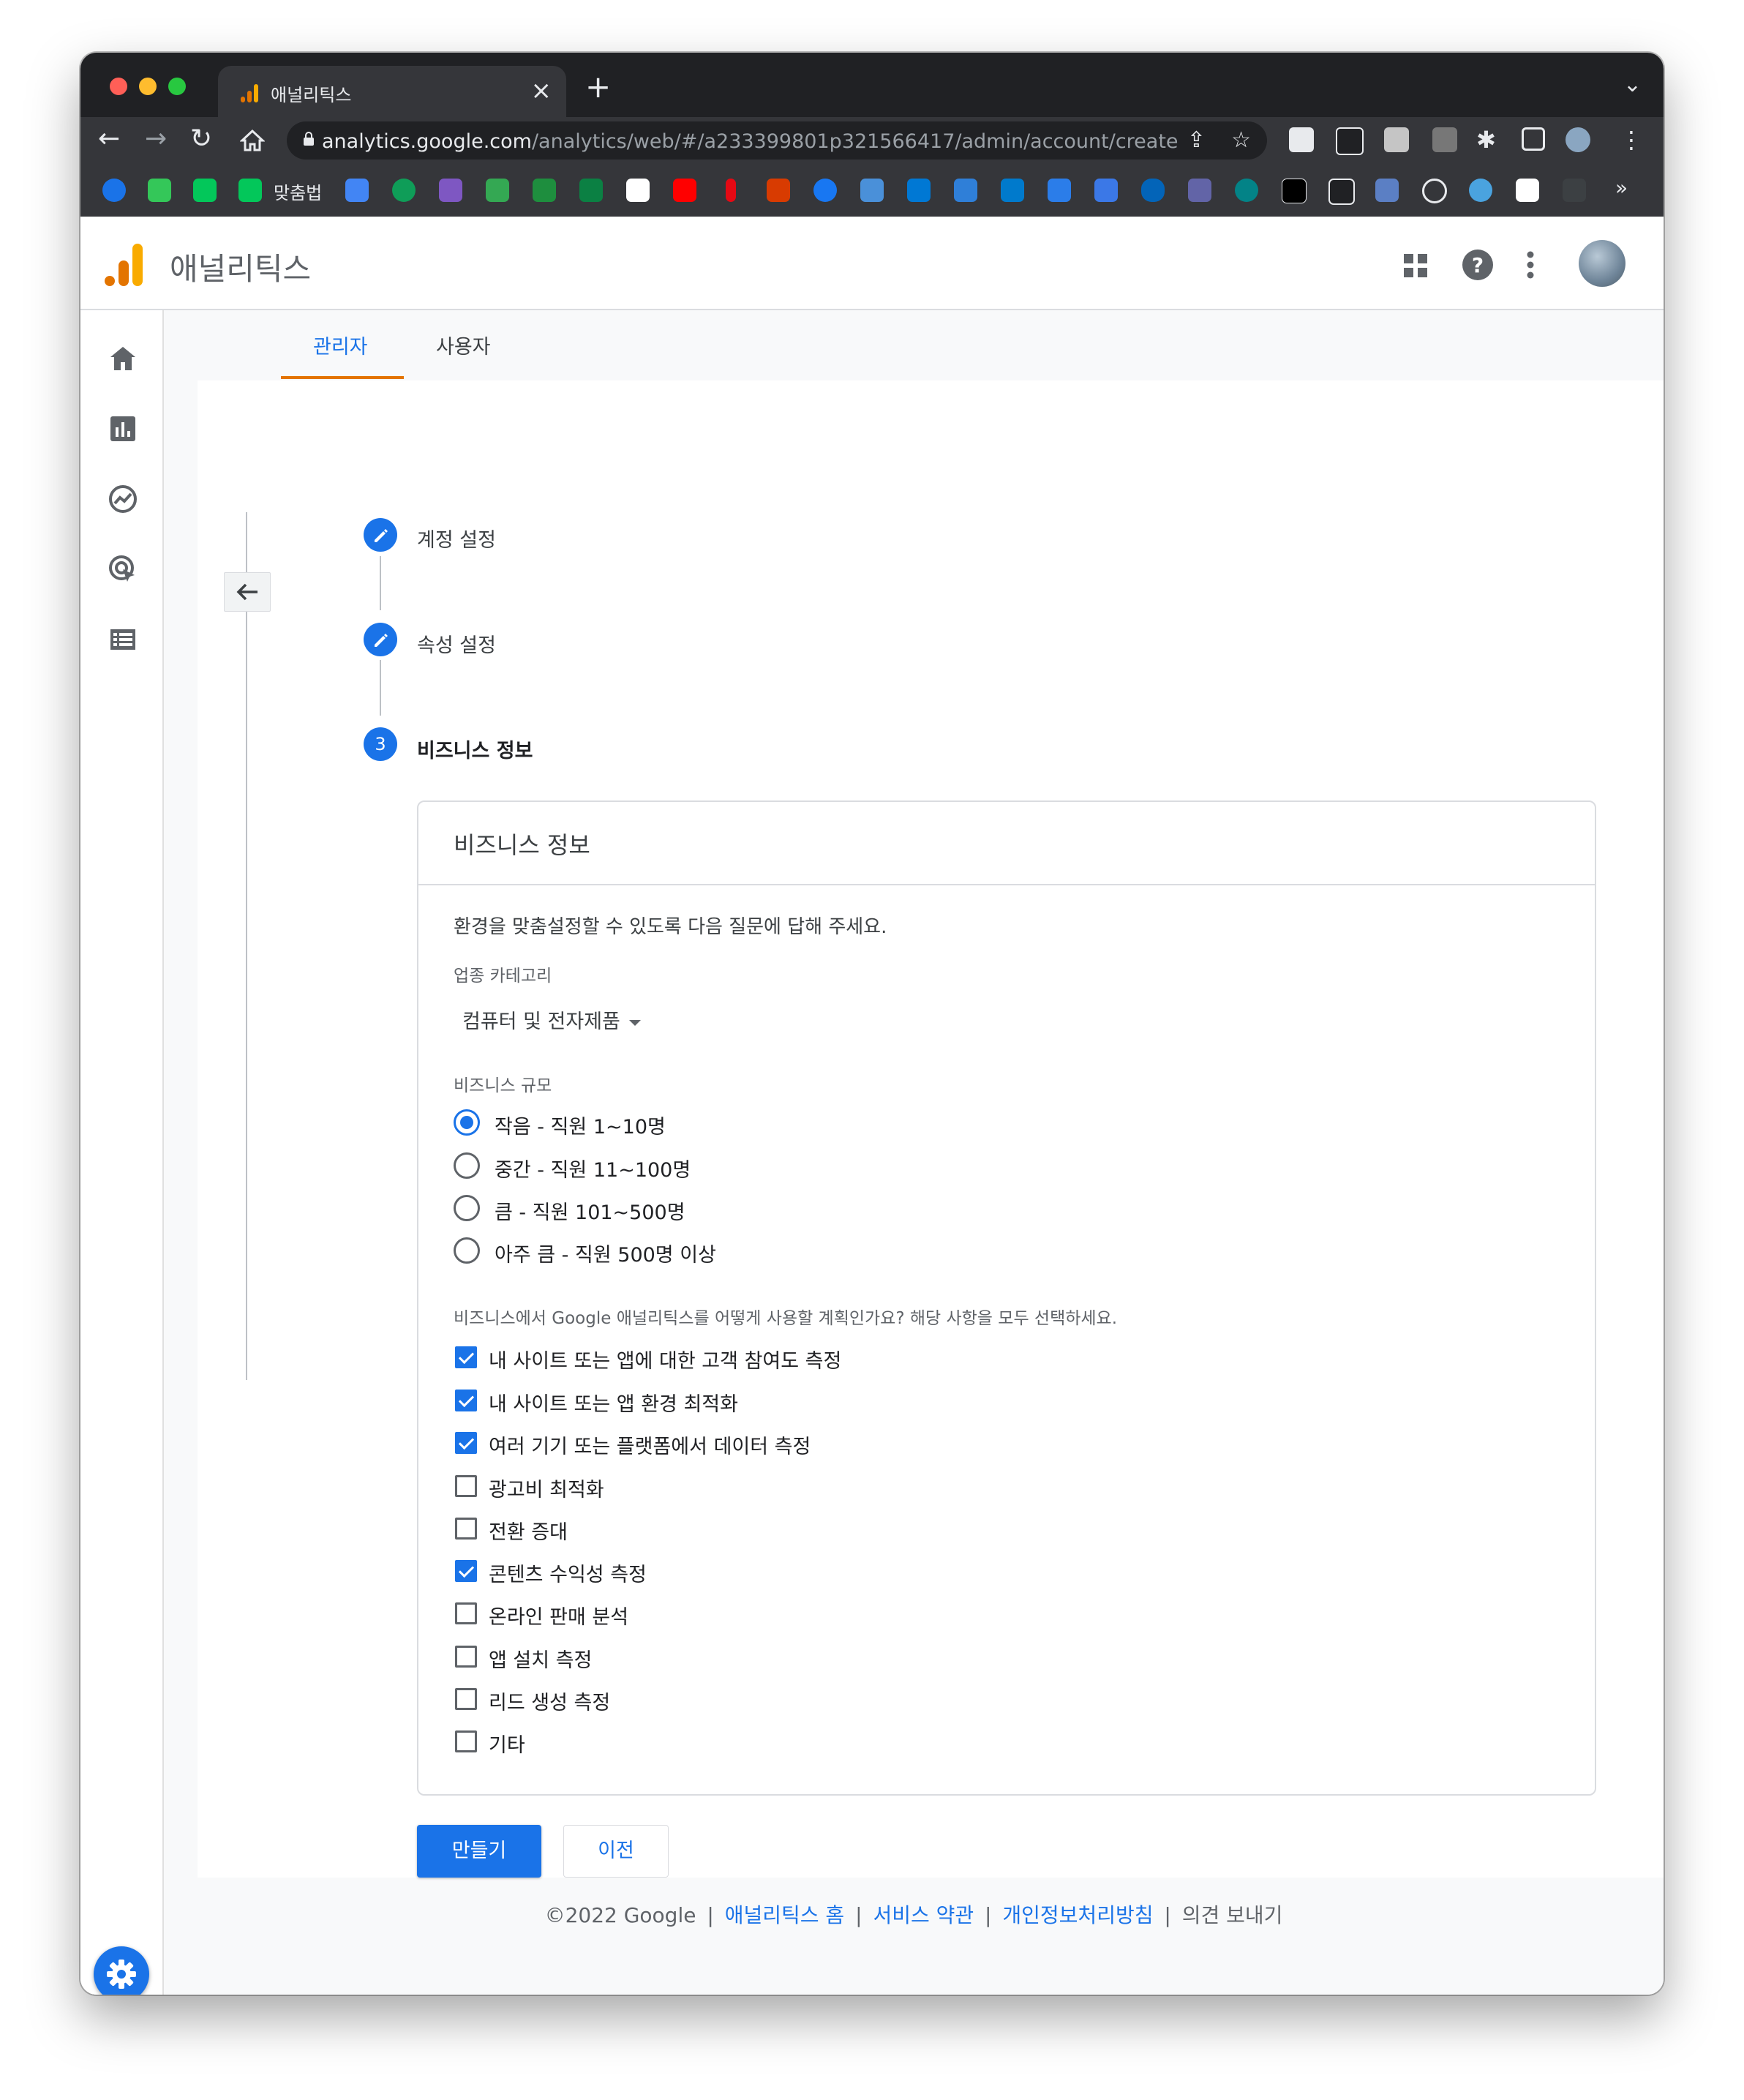 Image resolution: width=1744 pixels, height=2100 pixels. I want to click on bookmark-30-icon, so click(1528, 190).